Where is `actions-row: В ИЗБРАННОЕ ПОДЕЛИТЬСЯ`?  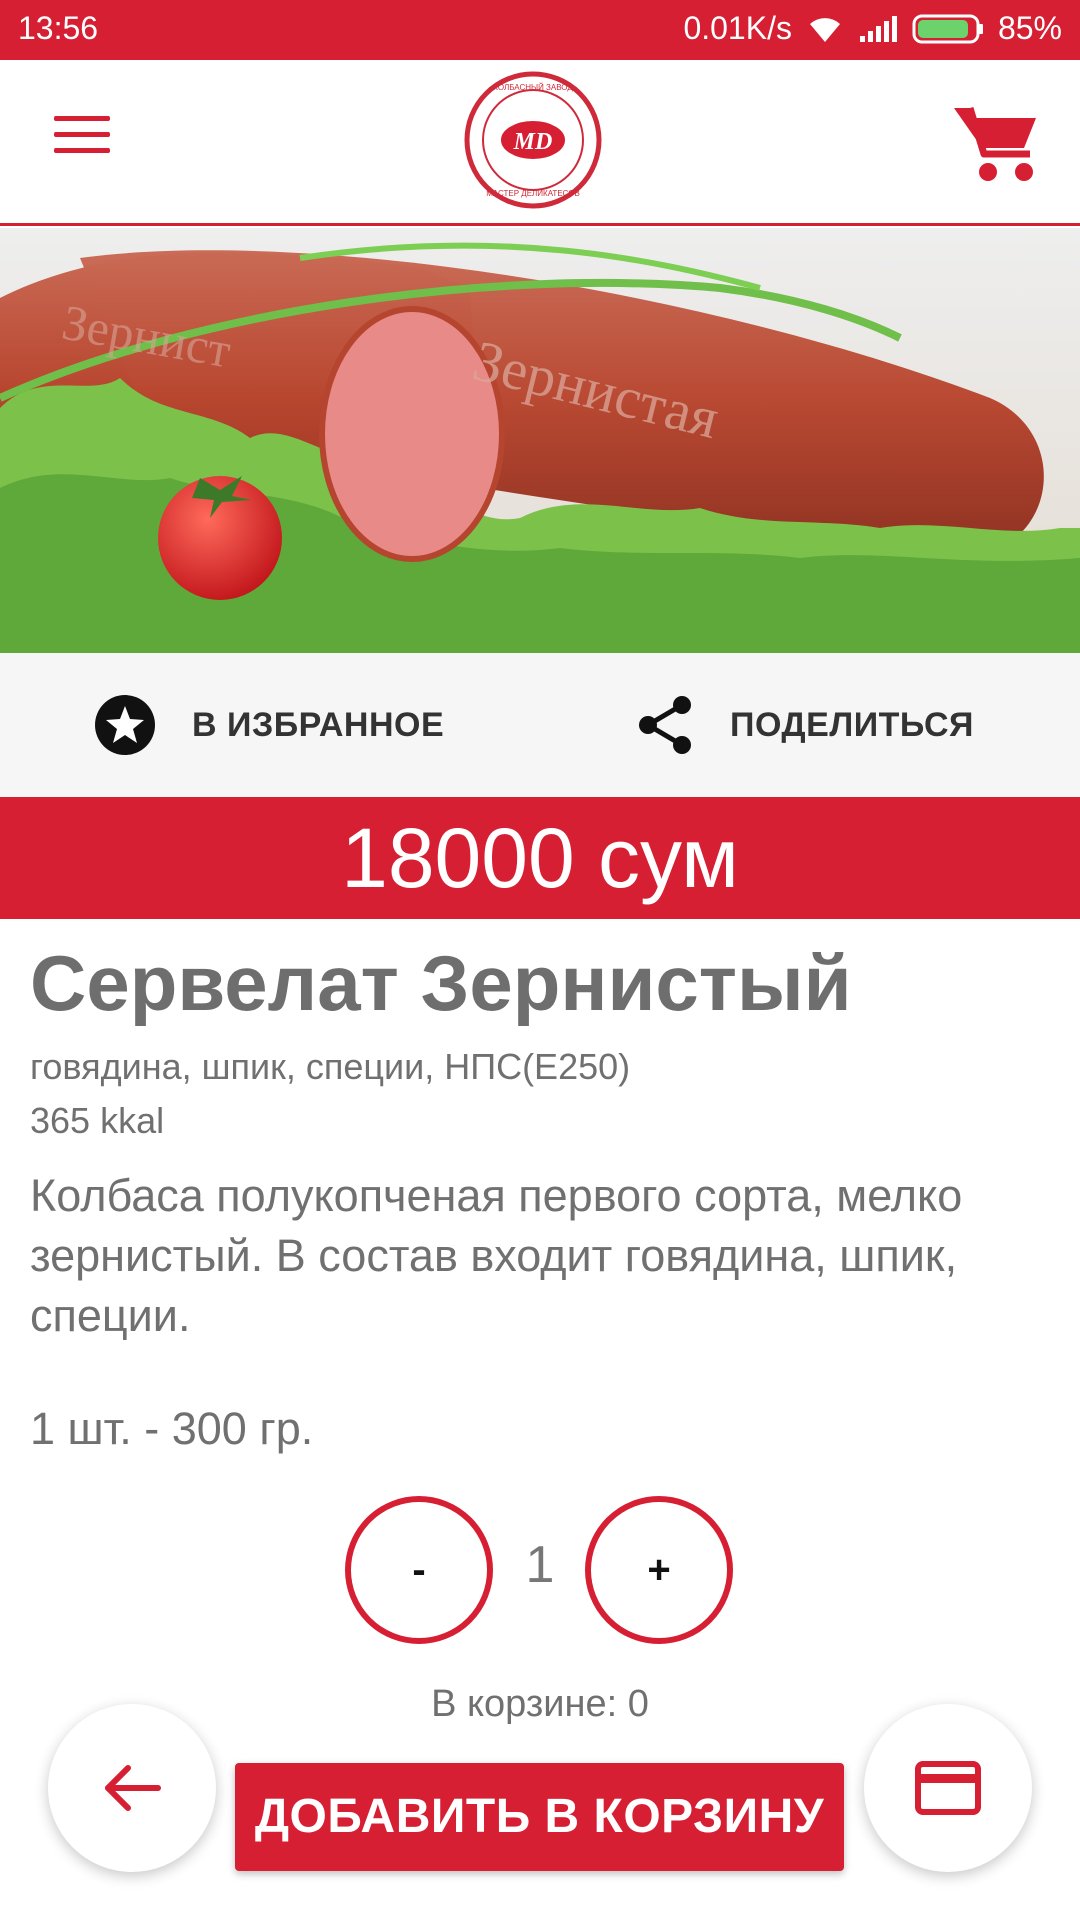
actions-row: В ИЗБРАННОЕ ПОДЕЛИТЬСЯ is located at coordinates (540, 725).